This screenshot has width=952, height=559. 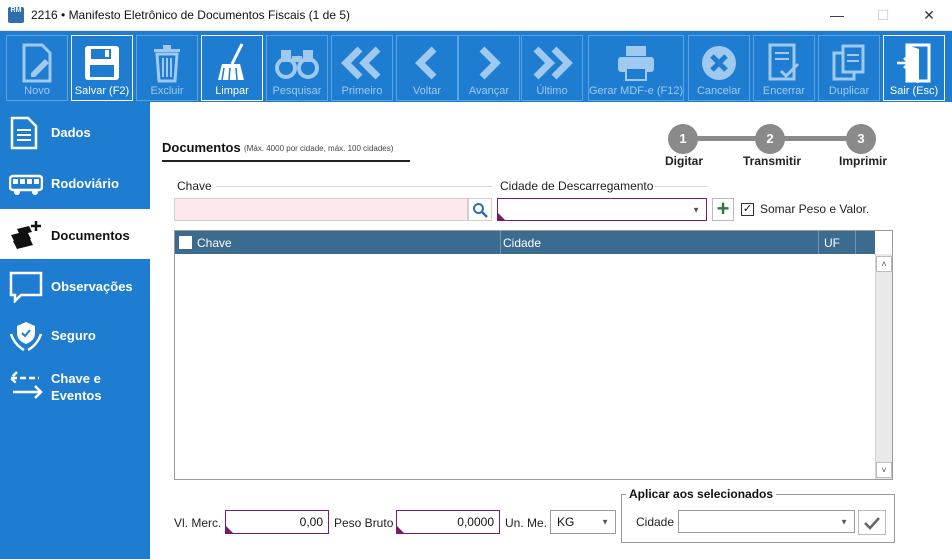 I want to click on un-me-label: Un. Me., so click(x=526, y=523).